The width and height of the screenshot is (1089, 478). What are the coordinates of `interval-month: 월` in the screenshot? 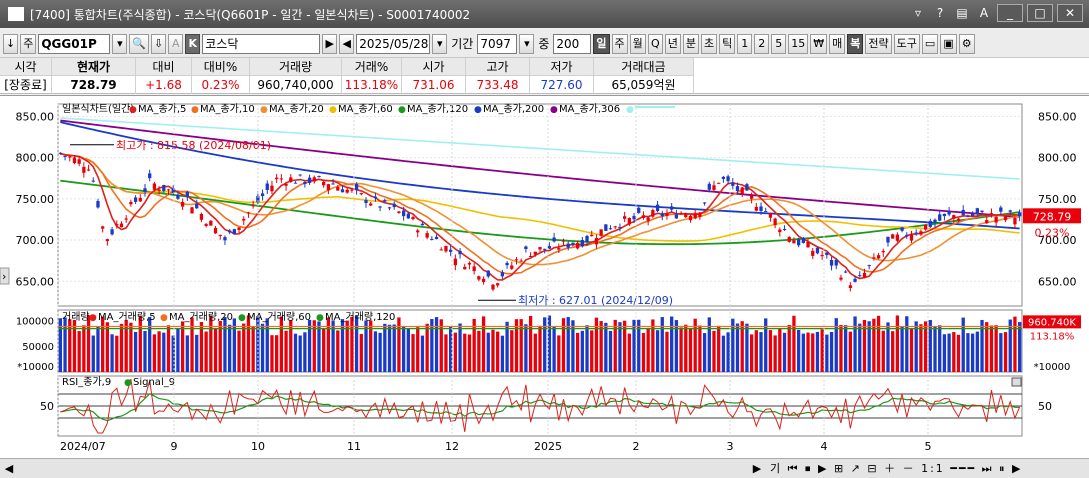 It's located at (637, 43).